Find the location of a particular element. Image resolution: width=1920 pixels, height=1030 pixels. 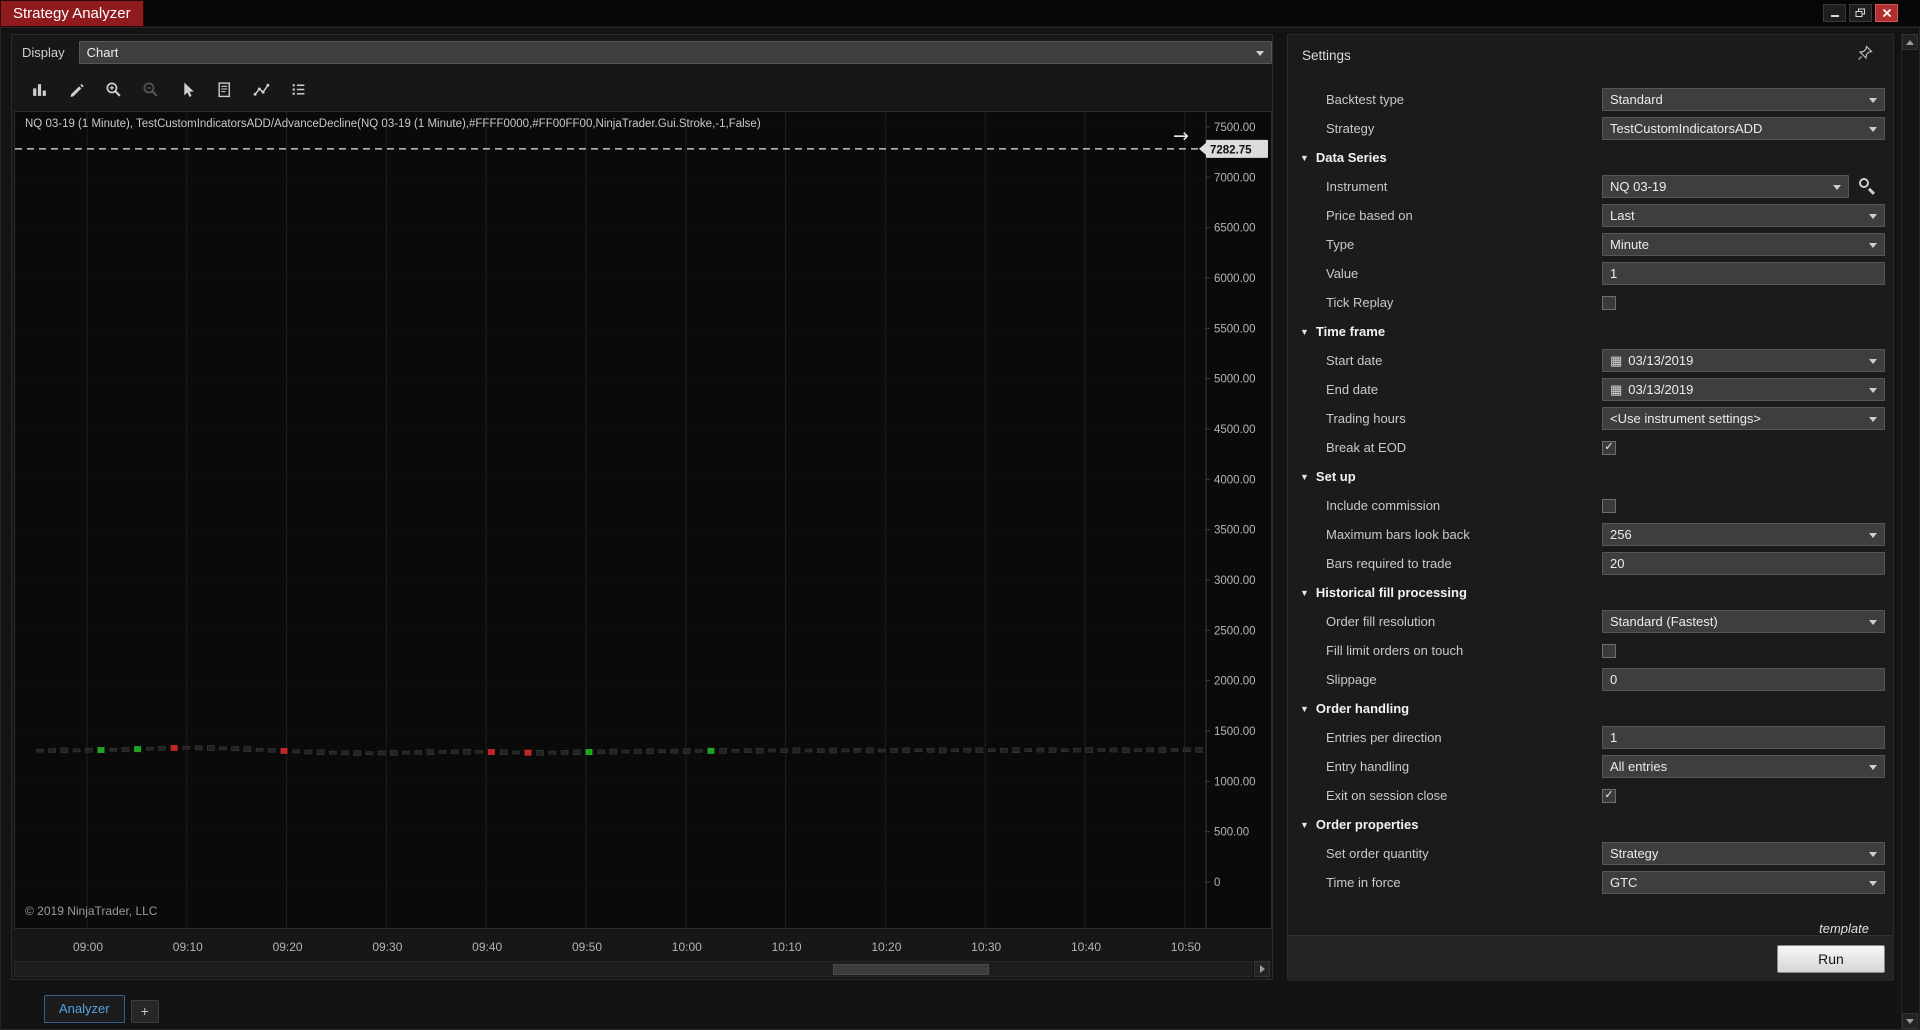

scrollbar-track is located at coordinates (633, 969).